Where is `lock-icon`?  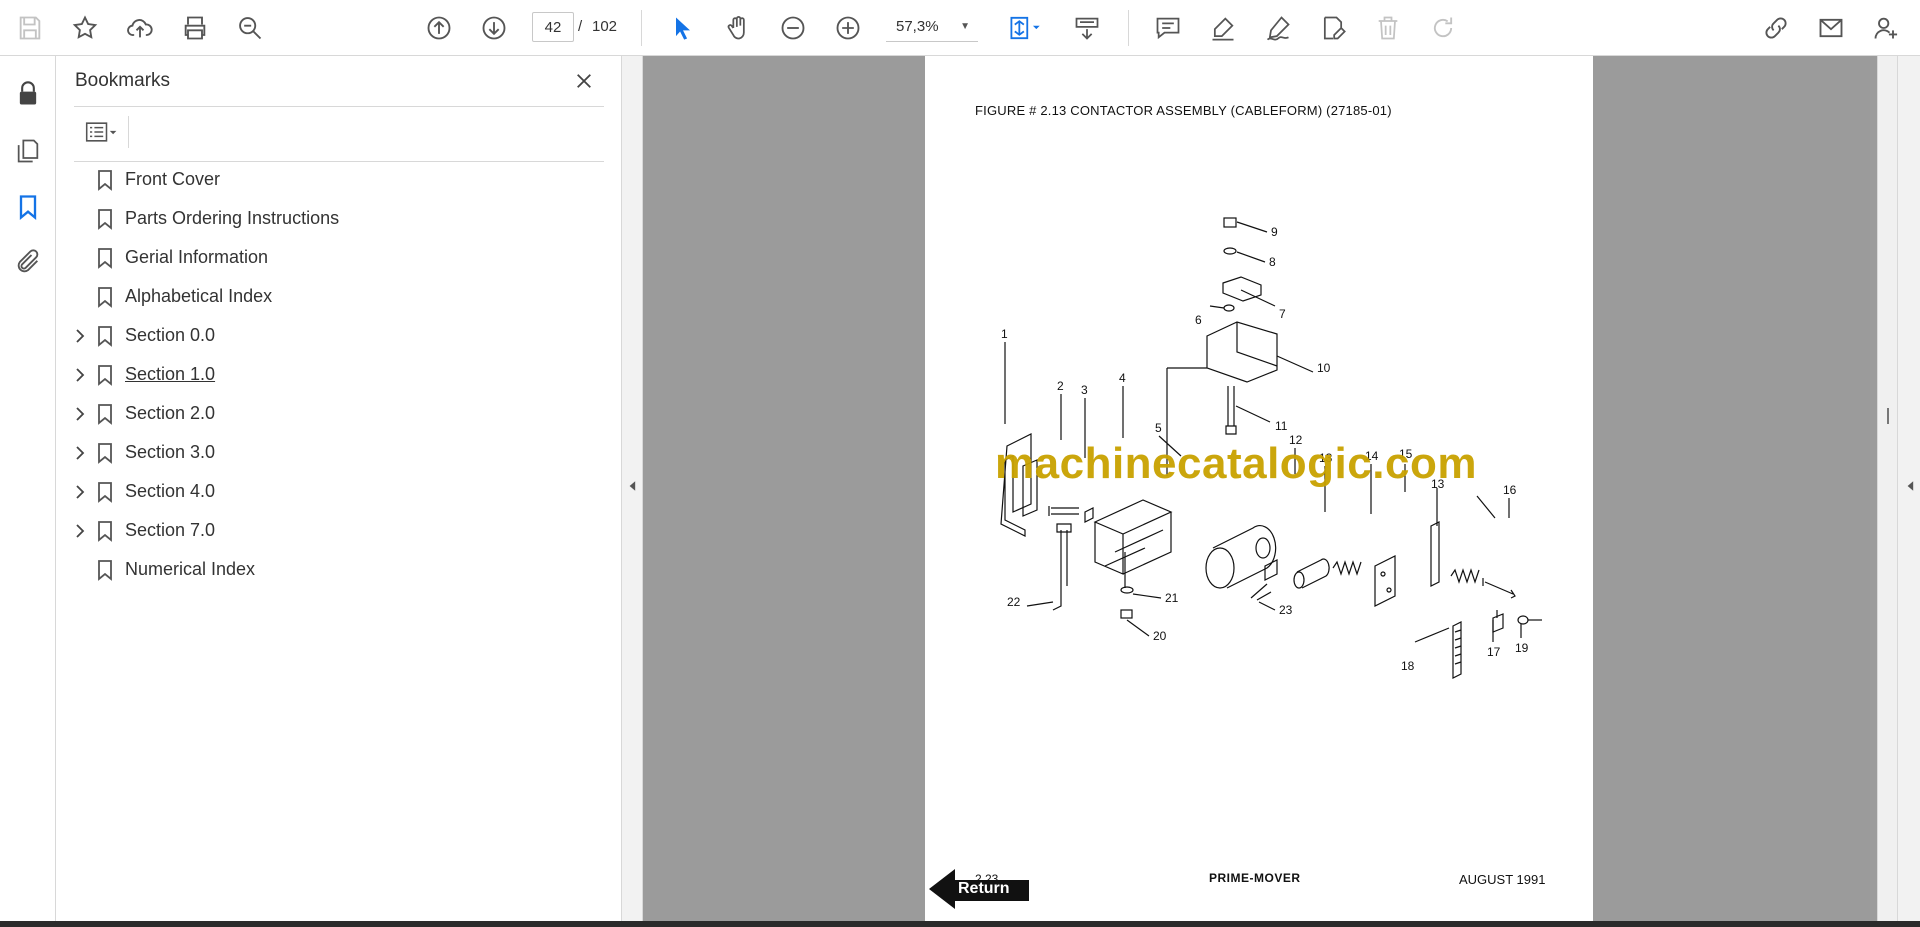
lock-icon is located at coordinates (28, 94).